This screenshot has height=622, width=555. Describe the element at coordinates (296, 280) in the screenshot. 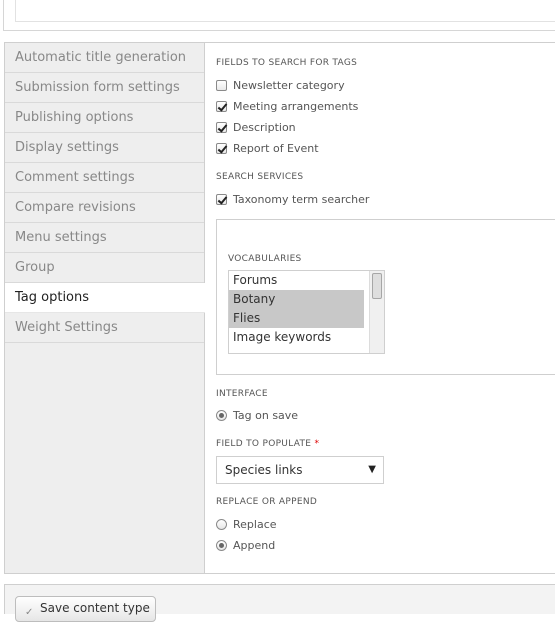

I see `vocabulary-option: Forums` at that location.